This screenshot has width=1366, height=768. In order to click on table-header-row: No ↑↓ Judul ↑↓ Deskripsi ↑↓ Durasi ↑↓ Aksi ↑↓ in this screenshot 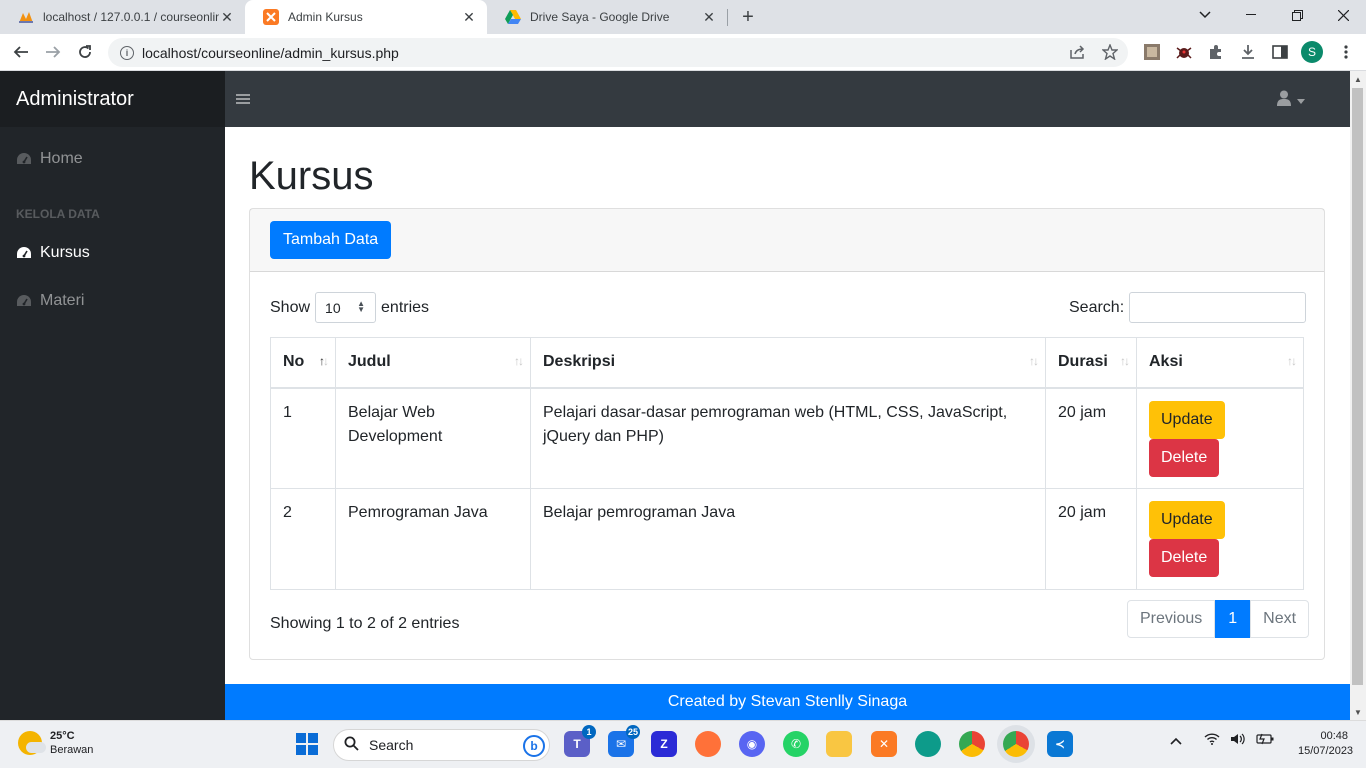, I will do `click(787, 363)`.